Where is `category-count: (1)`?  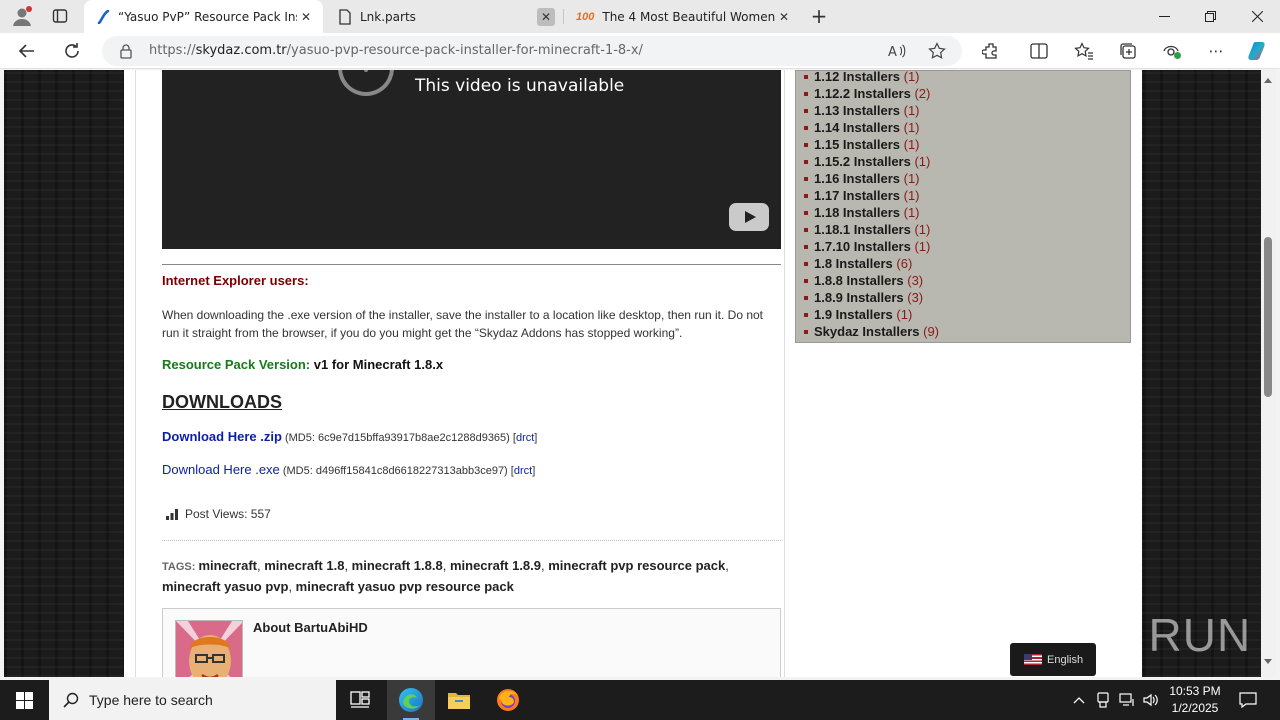
category-count: (1) is located at coordinates (911, 195).